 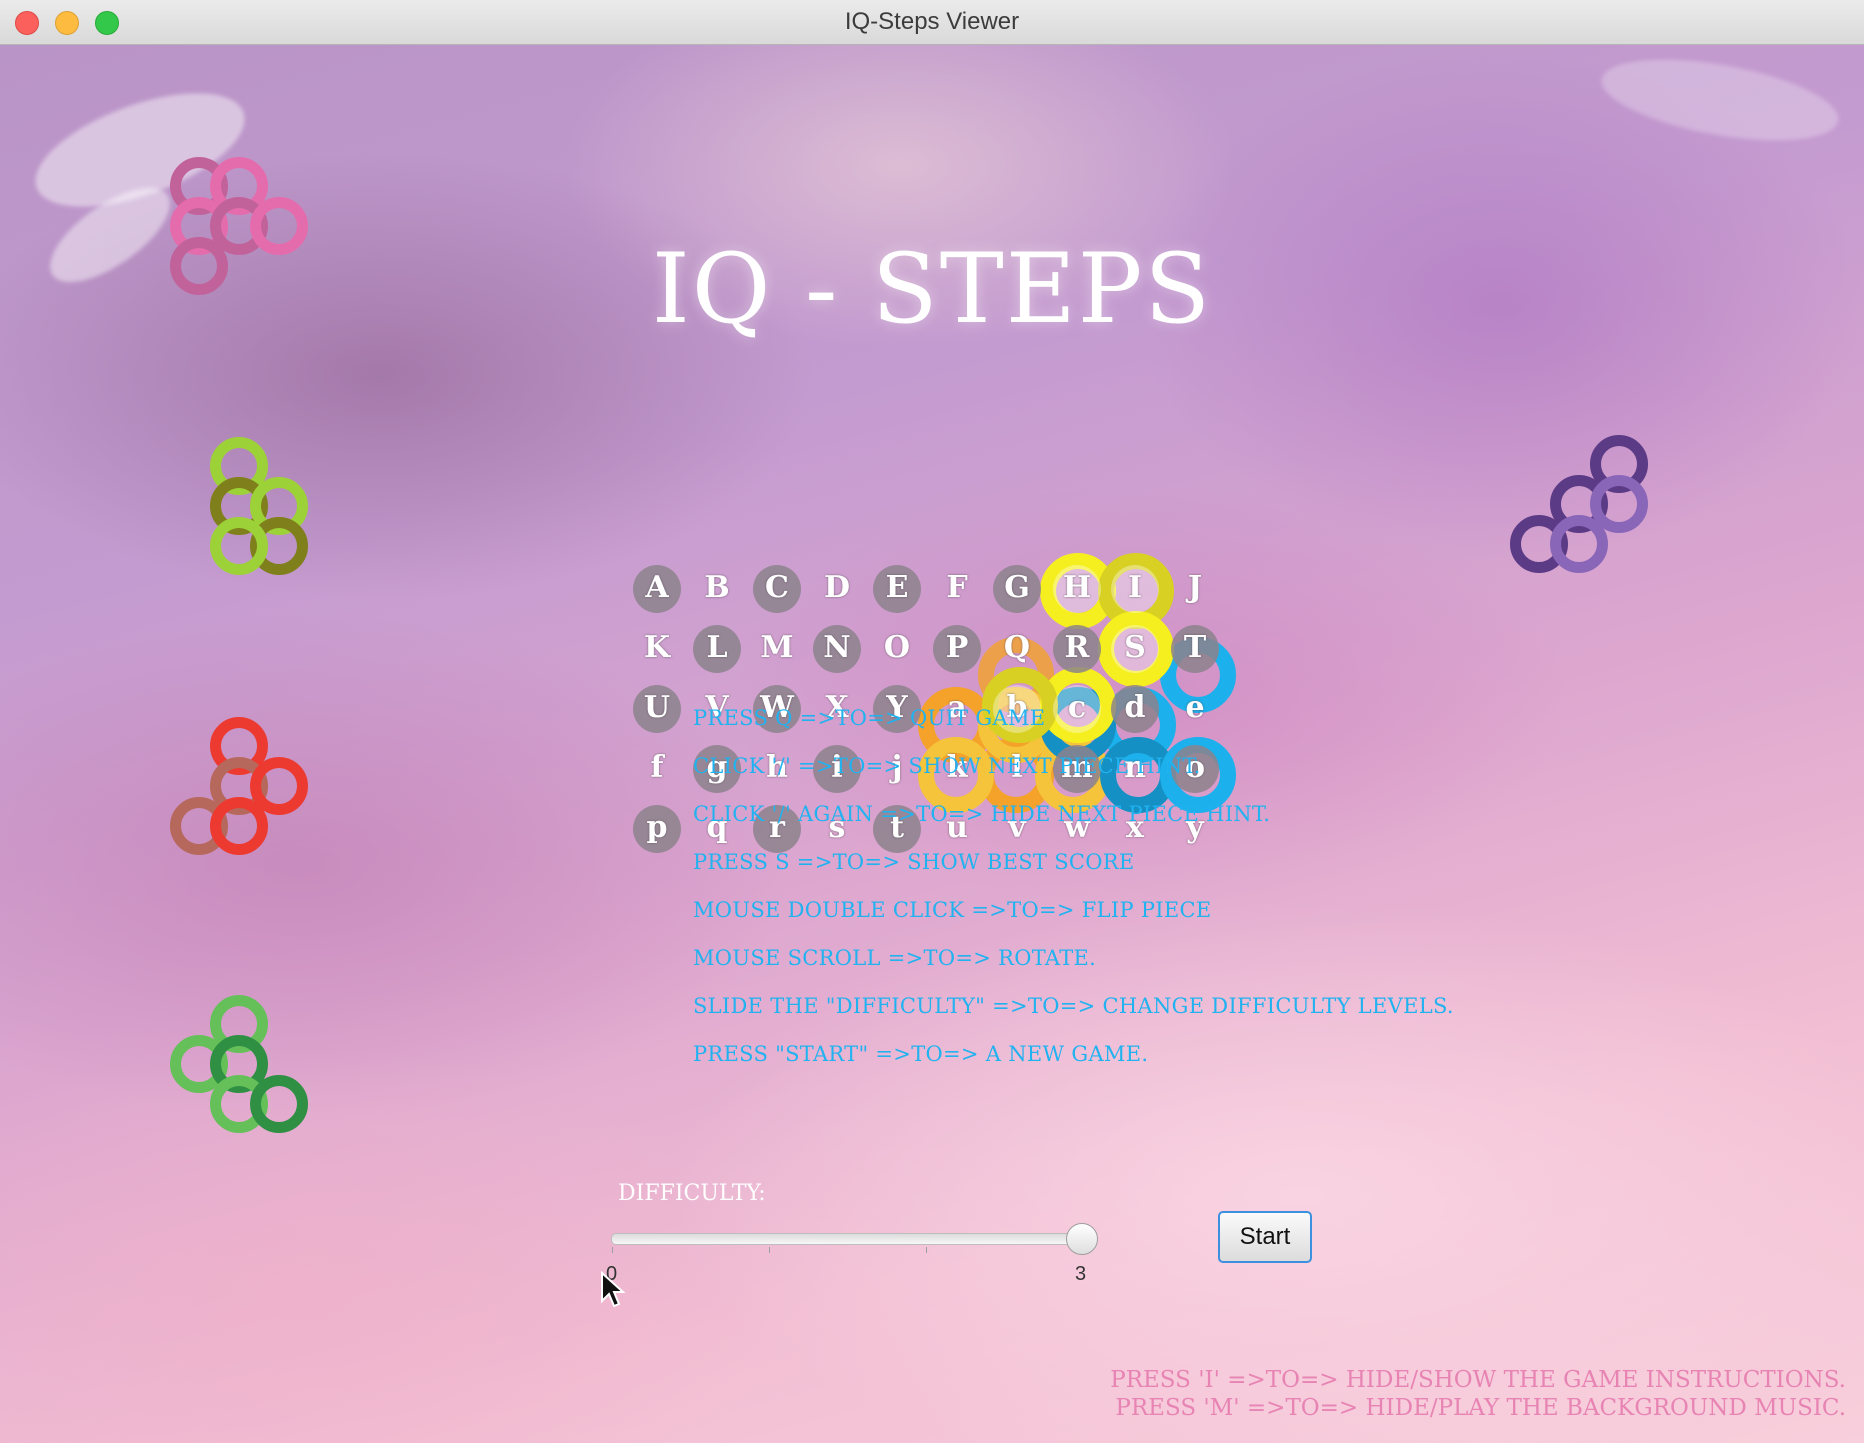 What do you see at coordinates (1082, 1239) in the screenshot?
I see `difficulty-slider-thumb` at bounding box center [1082, 1239].